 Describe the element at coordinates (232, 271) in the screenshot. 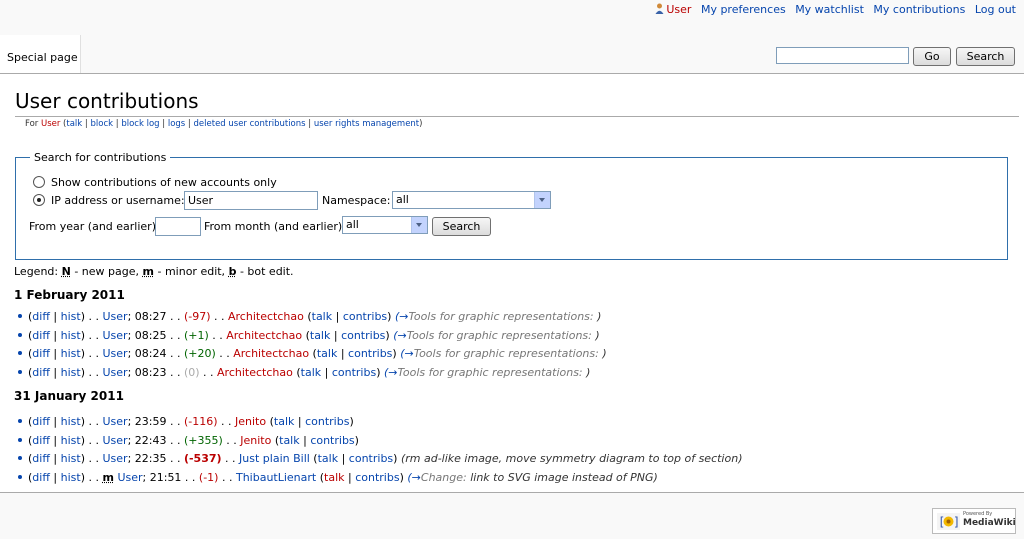

I see `legend-bot-abbr: b` at that location.